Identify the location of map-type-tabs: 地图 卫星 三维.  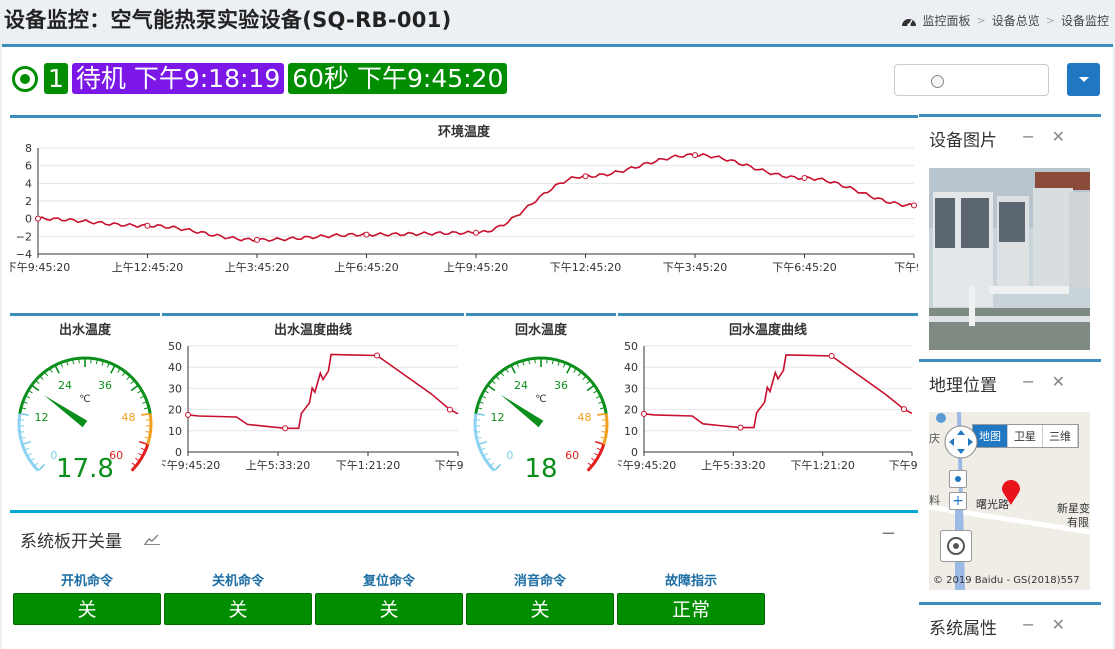
(1025, 436).